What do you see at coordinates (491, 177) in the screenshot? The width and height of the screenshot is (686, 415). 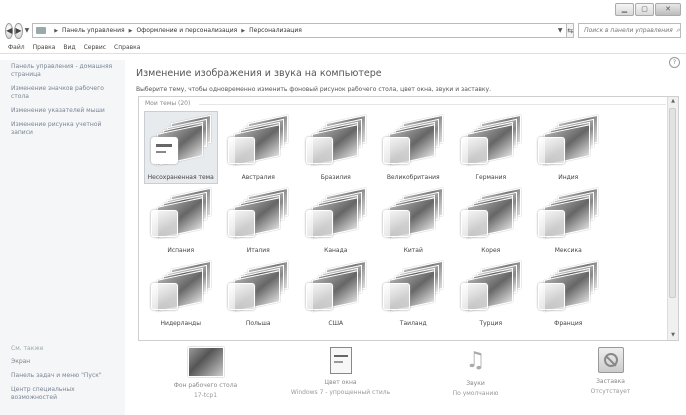 I see `theme-label: Германия` at bounding box center [491, 177].